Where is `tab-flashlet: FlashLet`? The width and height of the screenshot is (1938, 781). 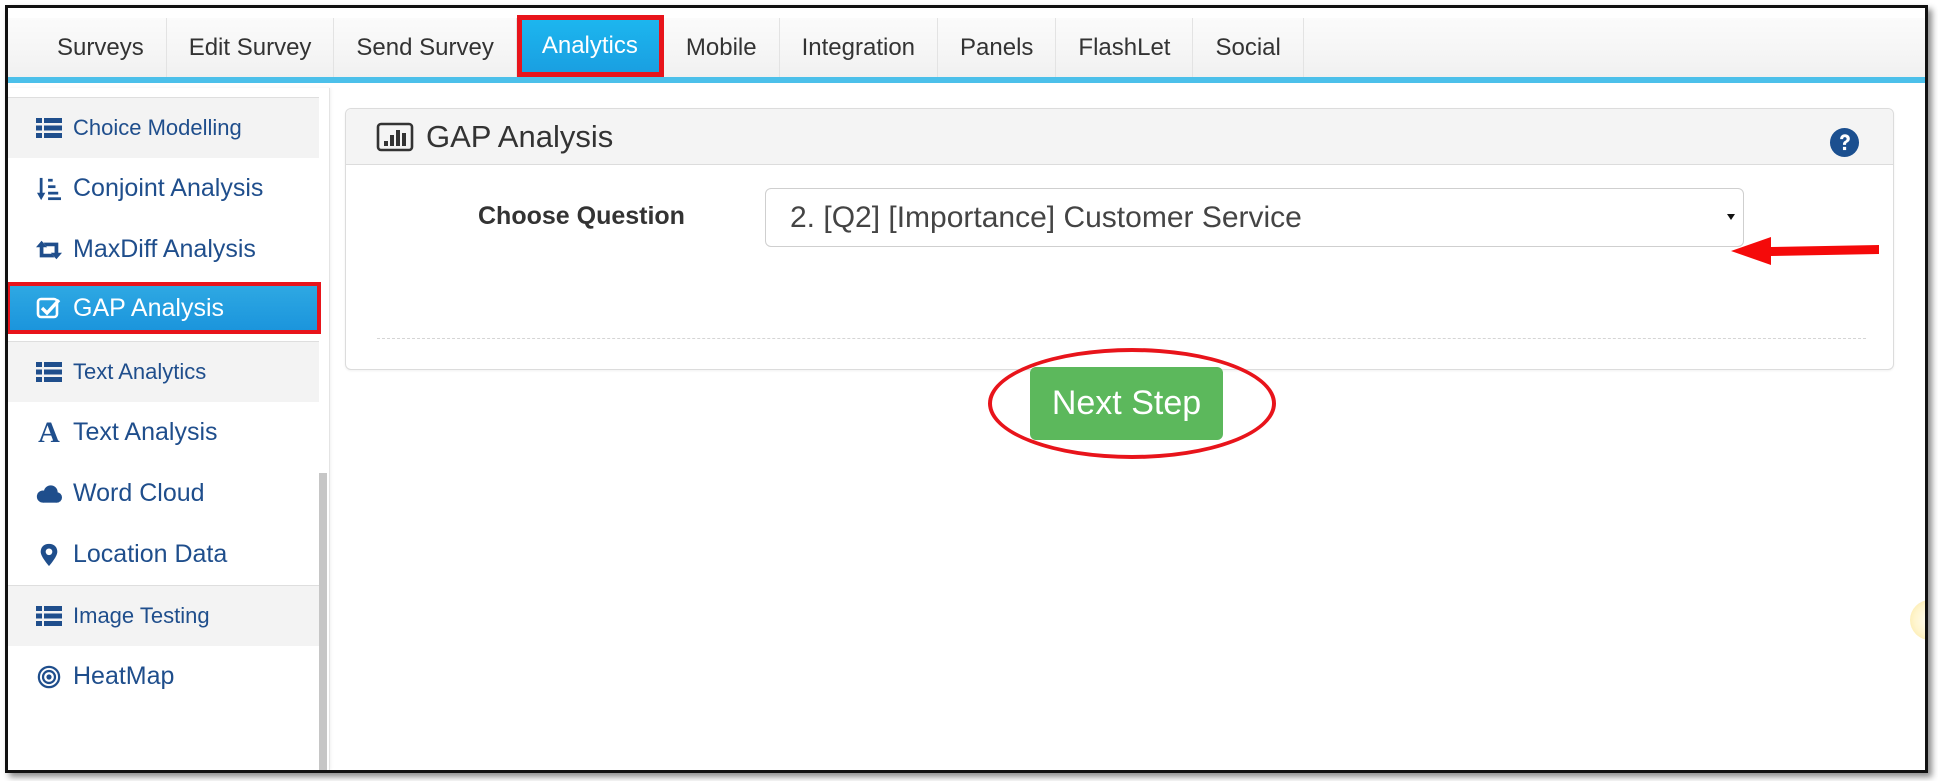 tab-flashlet: FlashLet is located at coordinates (1125, 47).